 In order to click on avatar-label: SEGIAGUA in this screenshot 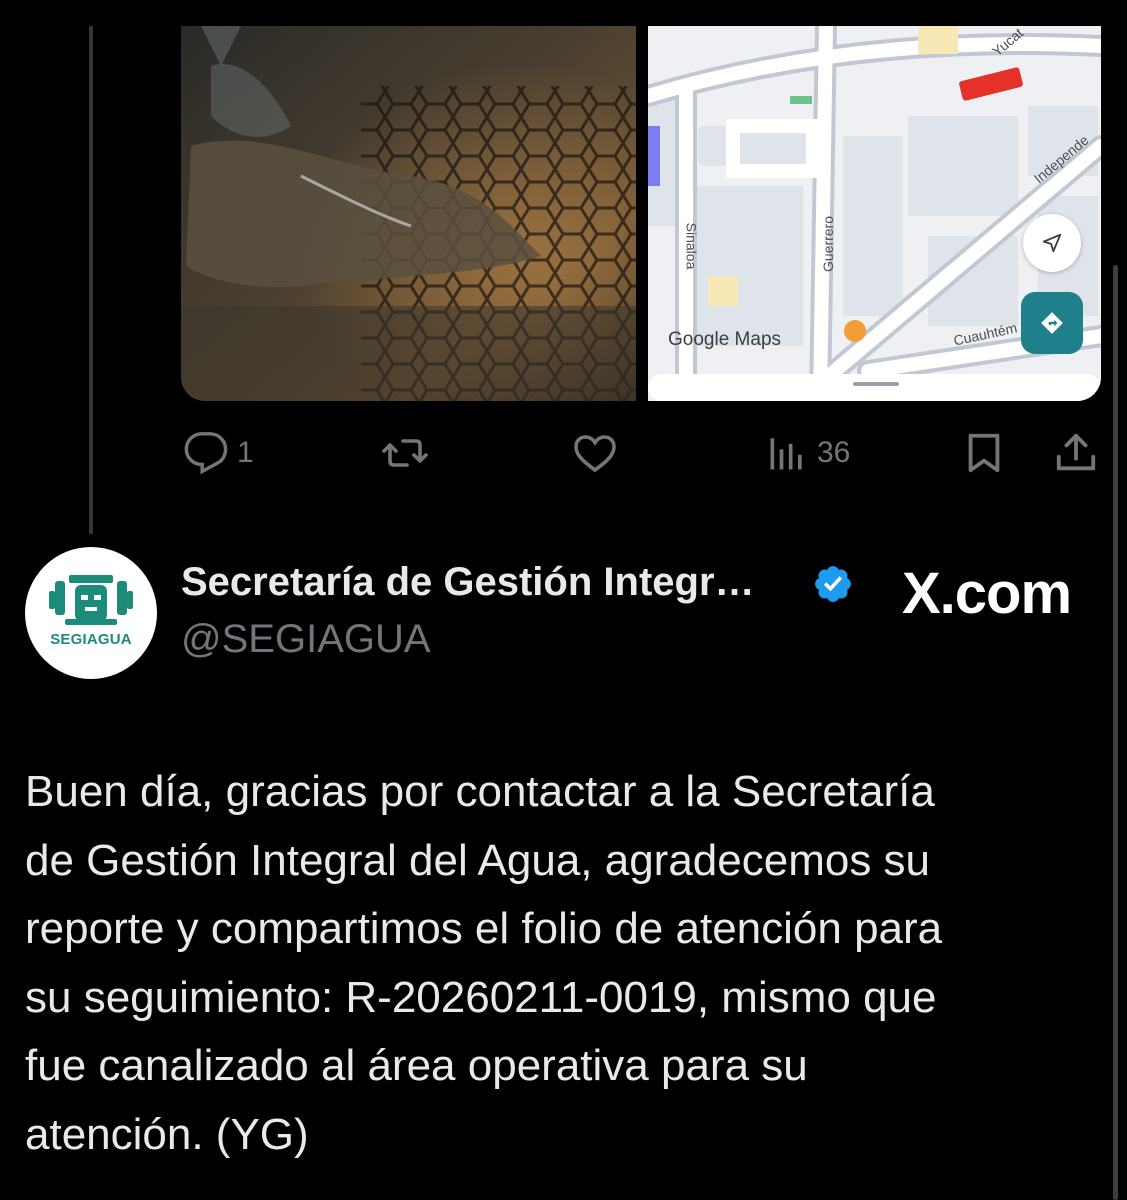, I will do `click(91, 639)`.